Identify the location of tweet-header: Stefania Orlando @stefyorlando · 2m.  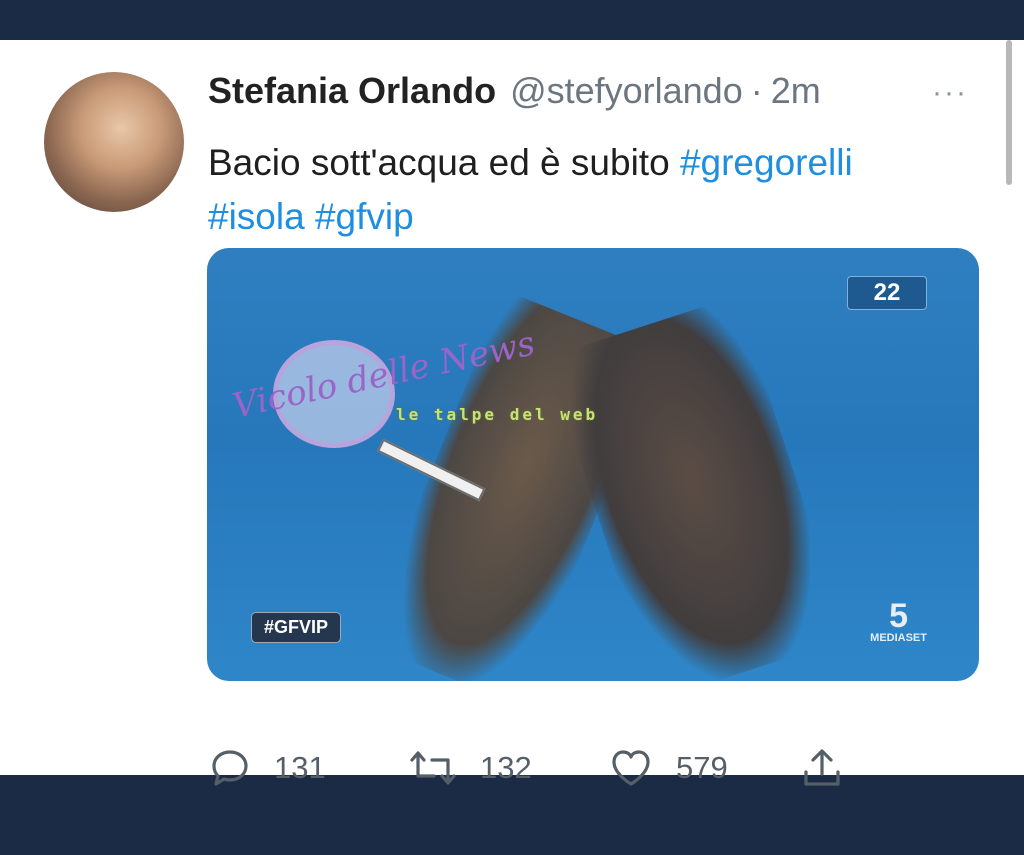
(586, 95).